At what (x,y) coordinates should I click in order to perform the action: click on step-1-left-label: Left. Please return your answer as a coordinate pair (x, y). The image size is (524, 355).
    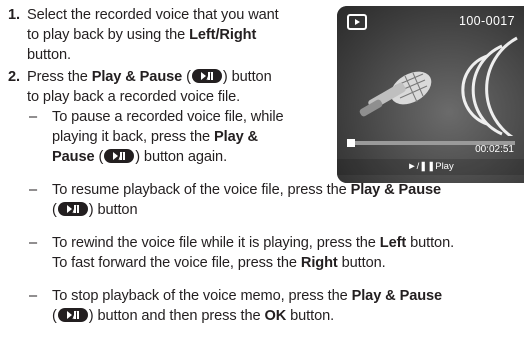
    Looking at the image, I should click on (202, 35).